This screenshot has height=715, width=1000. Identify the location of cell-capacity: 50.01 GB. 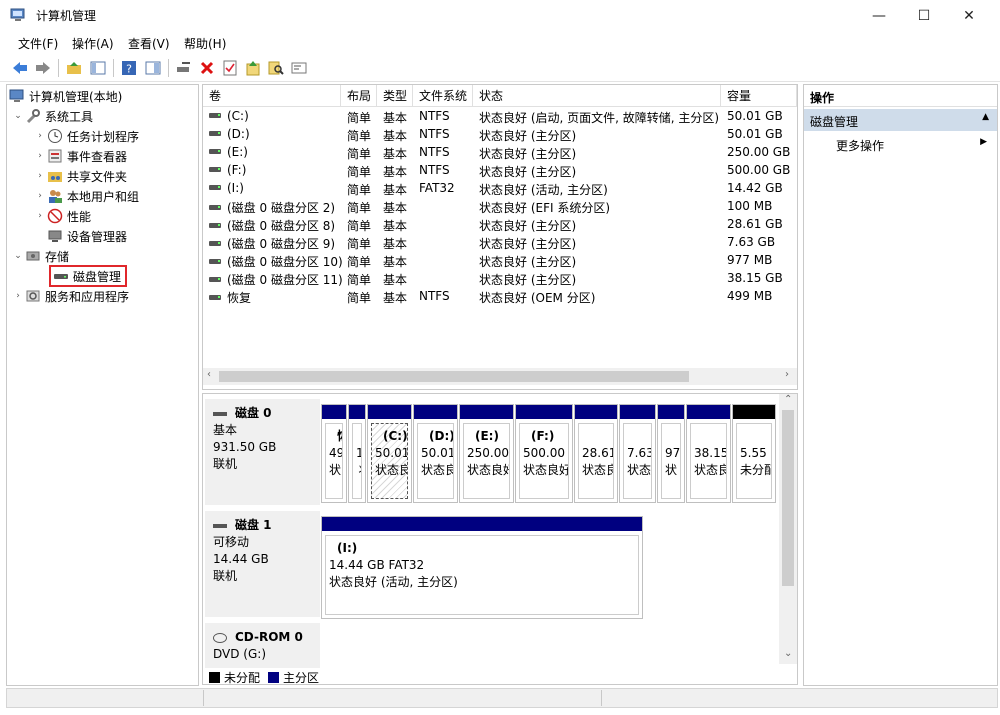
(755, 116).